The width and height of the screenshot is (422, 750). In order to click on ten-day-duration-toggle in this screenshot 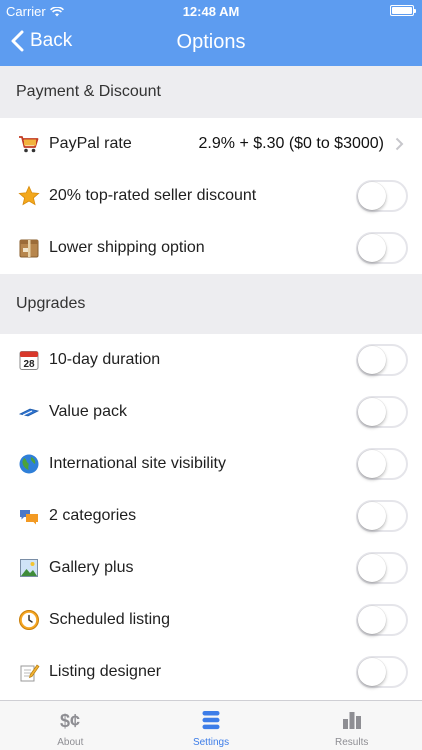, I will do `click(382, 360)`.